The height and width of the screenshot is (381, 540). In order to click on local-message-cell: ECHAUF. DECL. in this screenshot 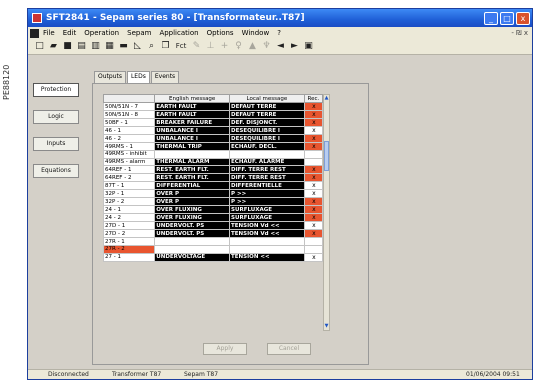, I will do `click(267, 146)`.